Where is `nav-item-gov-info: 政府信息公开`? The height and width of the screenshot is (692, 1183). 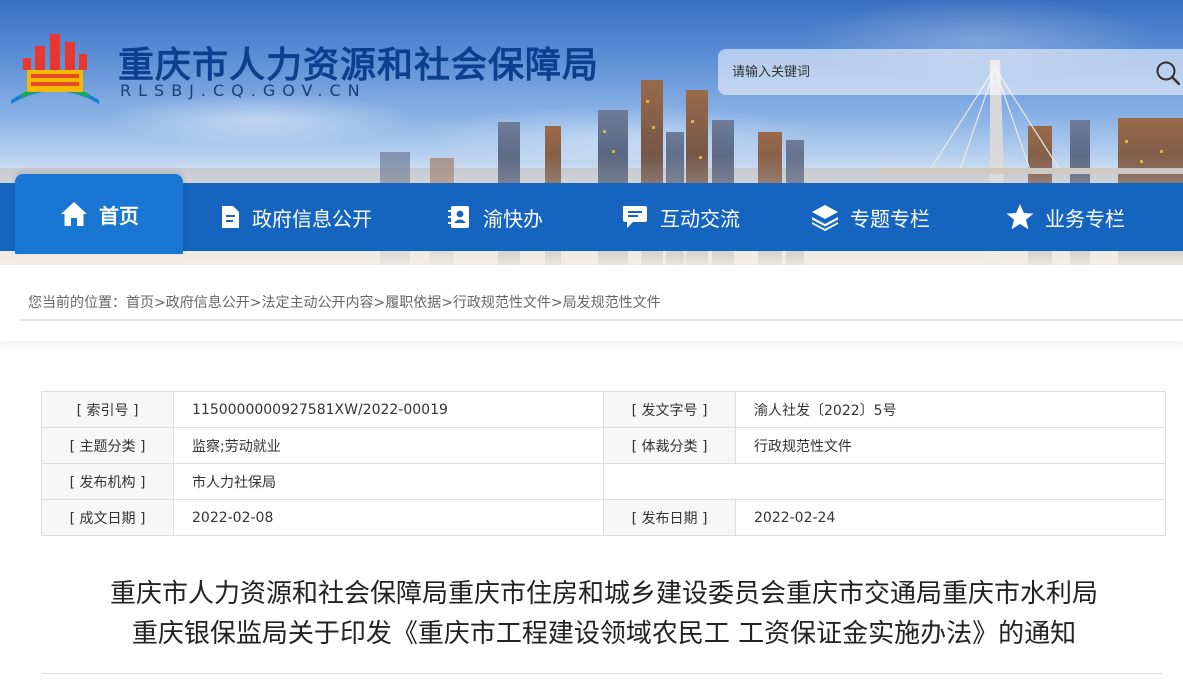 nav-item-gov-info: 政府信息公开 is located at coordinates (295, 217).